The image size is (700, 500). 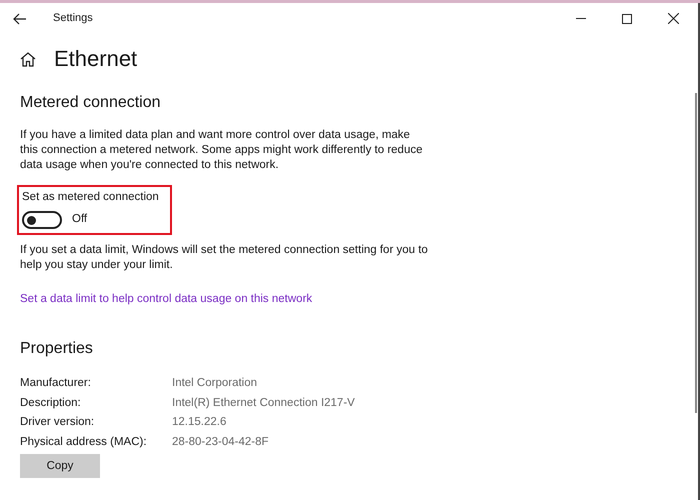 What do you see at coordinates (57, 349) in the screenshot?
I see `section-heading: Properties` at bounding box center [57, 349].